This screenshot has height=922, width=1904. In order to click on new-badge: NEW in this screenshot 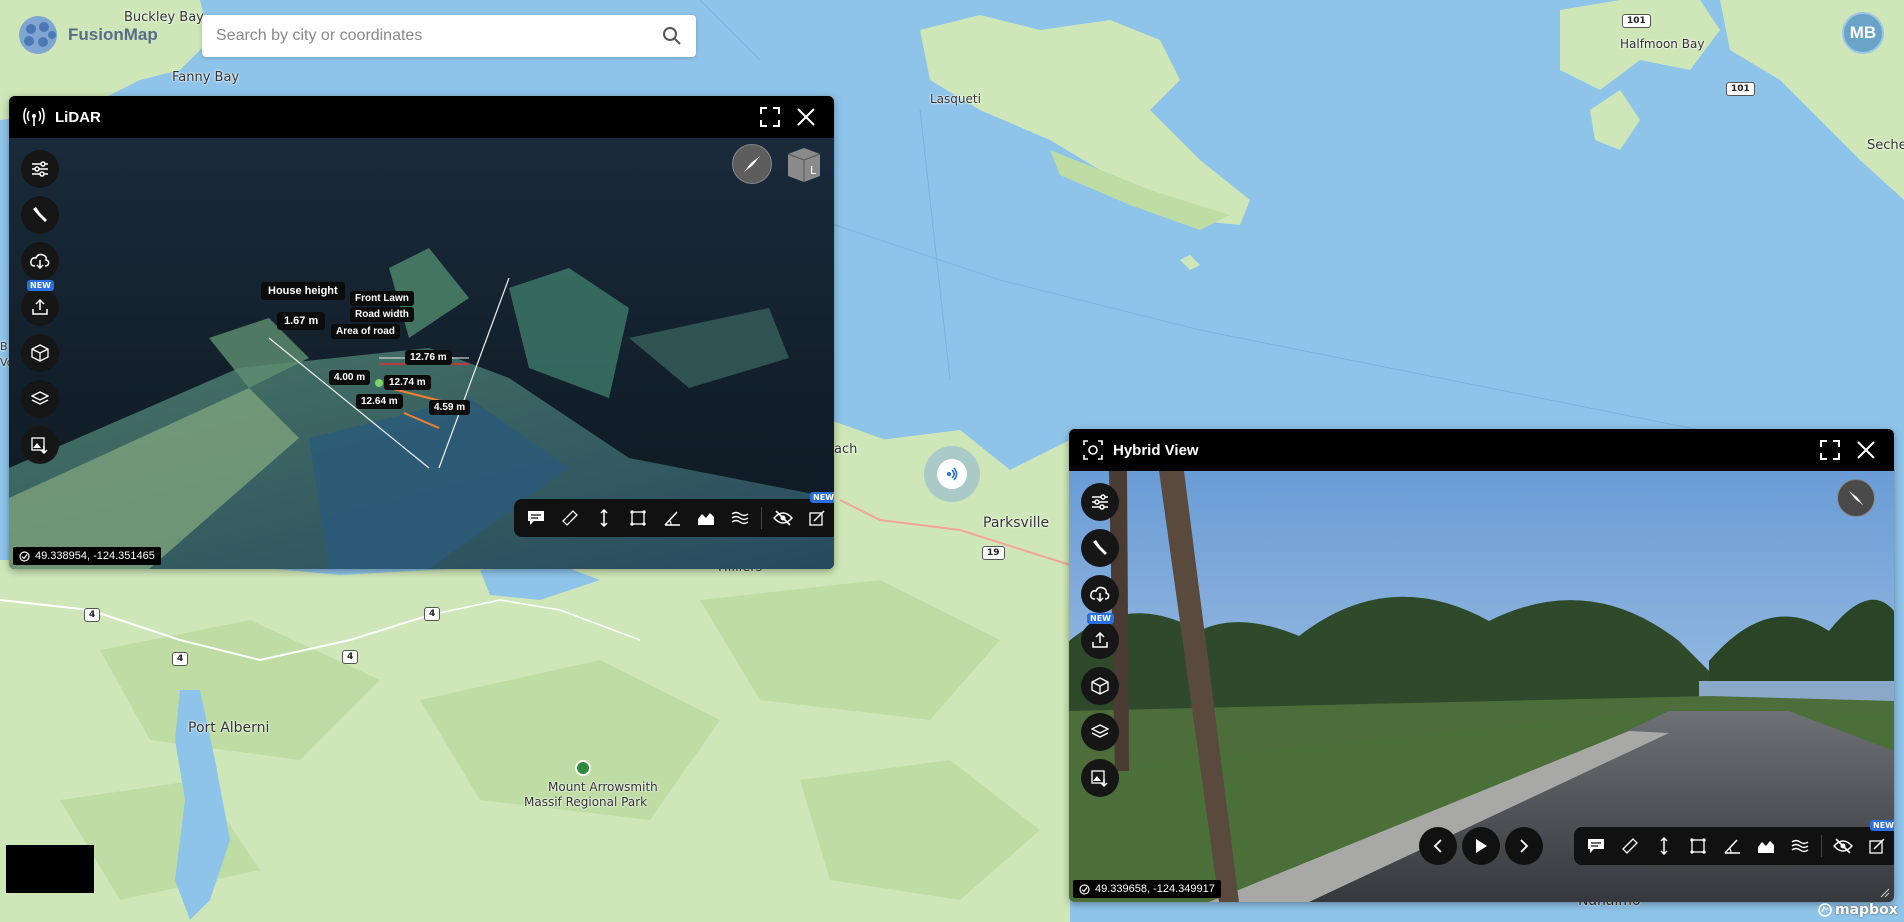, I will do `click(40, 285)`.